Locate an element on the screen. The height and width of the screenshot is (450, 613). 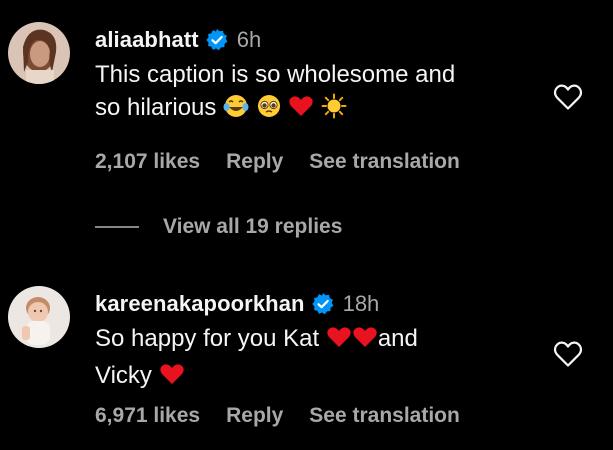
comment-text-line: Vicky is located at coordinates (320, 377).